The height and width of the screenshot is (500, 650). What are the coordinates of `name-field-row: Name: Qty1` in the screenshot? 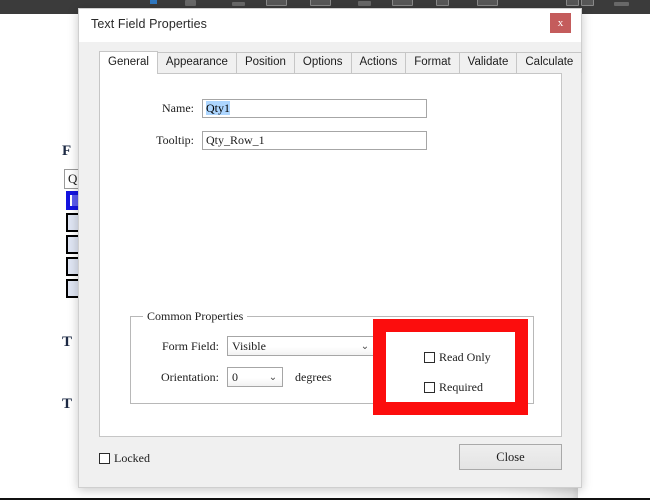 It's located at (277, 108).